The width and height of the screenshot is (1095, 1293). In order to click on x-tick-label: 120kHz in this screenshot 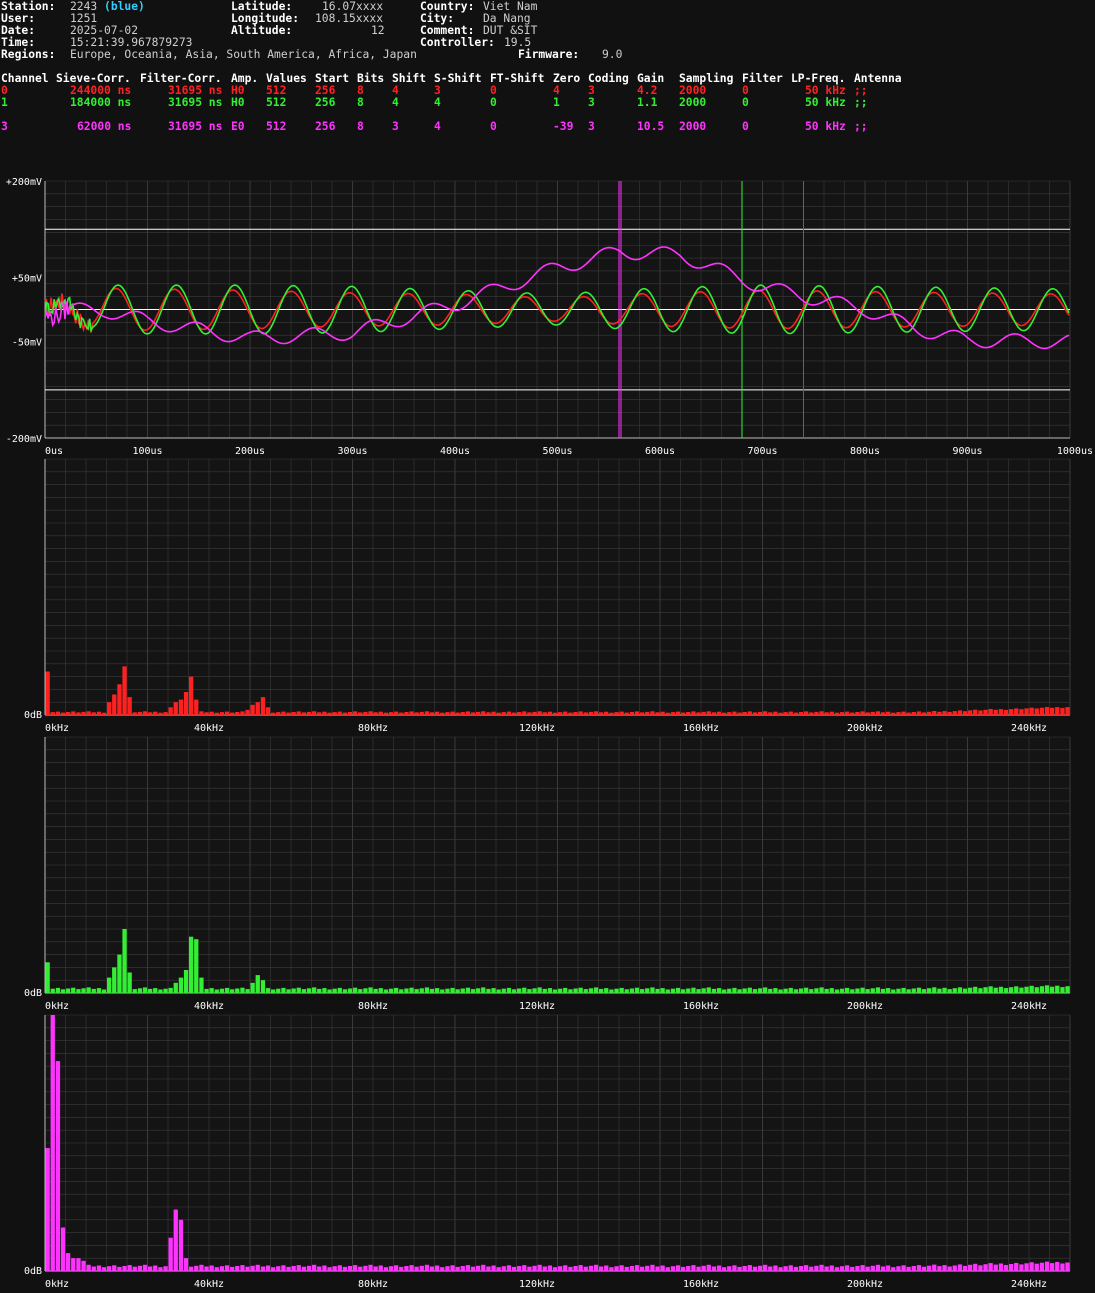, I will do `click(537, 1284)`.